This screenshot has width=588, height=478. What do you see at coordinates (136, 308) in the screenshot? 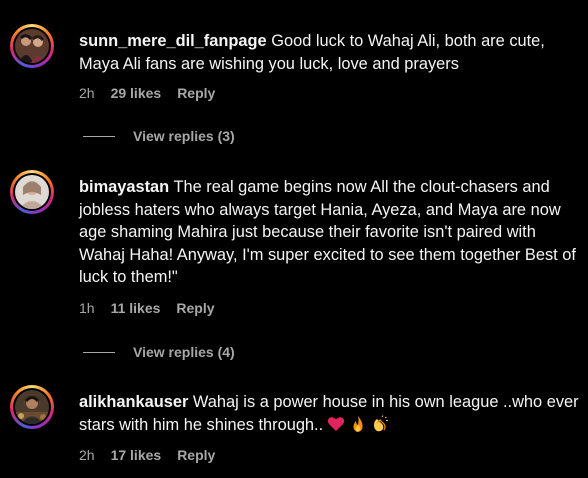
I see `likes-count: 11 likes` at bounding box center [136, 308].